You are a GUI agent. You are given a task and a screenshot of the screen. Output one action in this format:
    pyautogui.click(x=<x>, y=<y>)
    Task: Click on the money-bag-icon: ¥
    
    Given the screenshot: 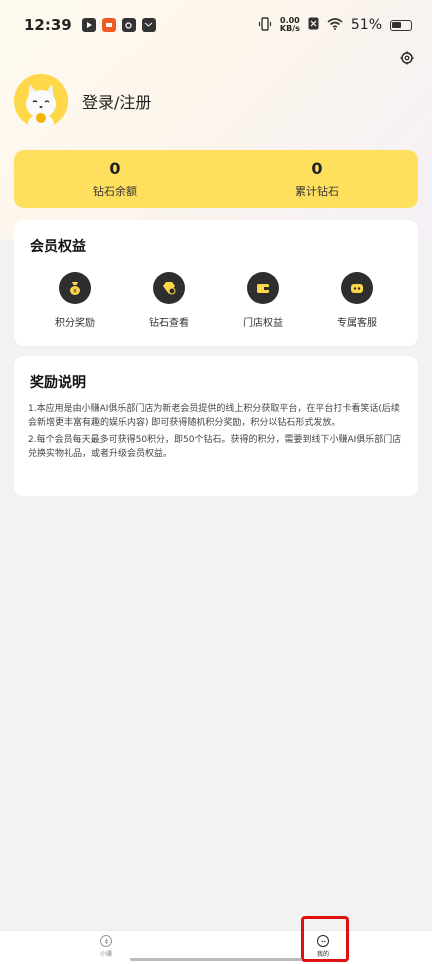 What is the action you would take?
    pyautogui.click(x=75, y=288)
    